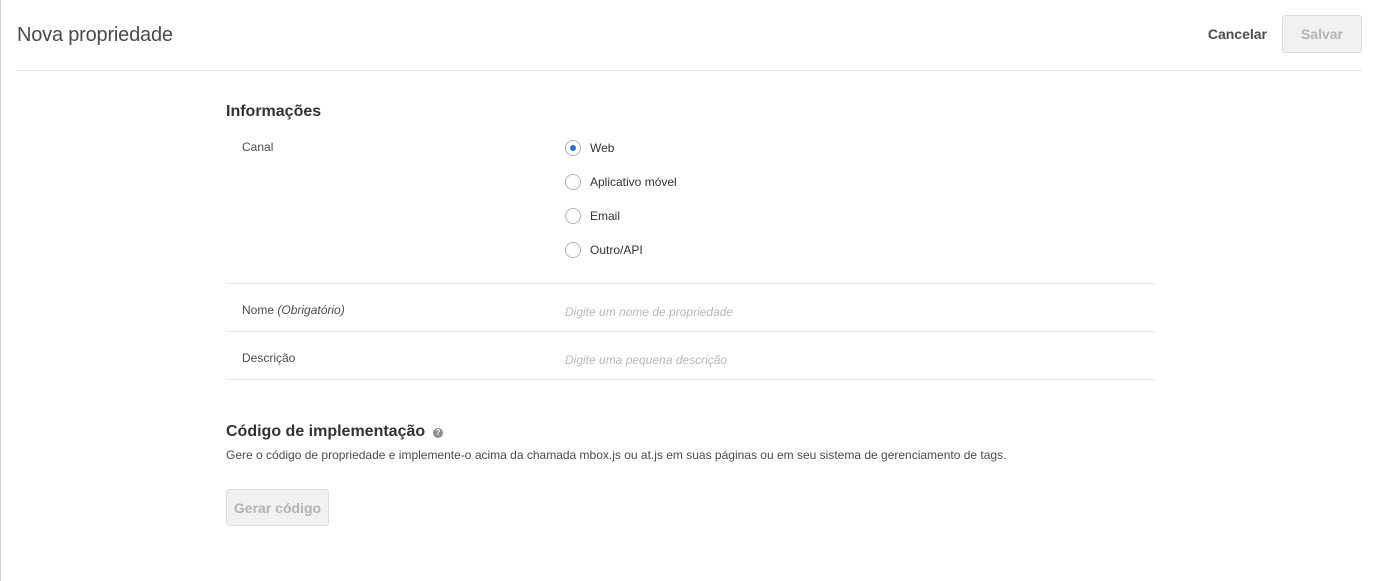 This screenshot has width=1377, height=581. Describe the element at coordinates (573, 148) in the screenshot. I see `radio-web-button` at that location.